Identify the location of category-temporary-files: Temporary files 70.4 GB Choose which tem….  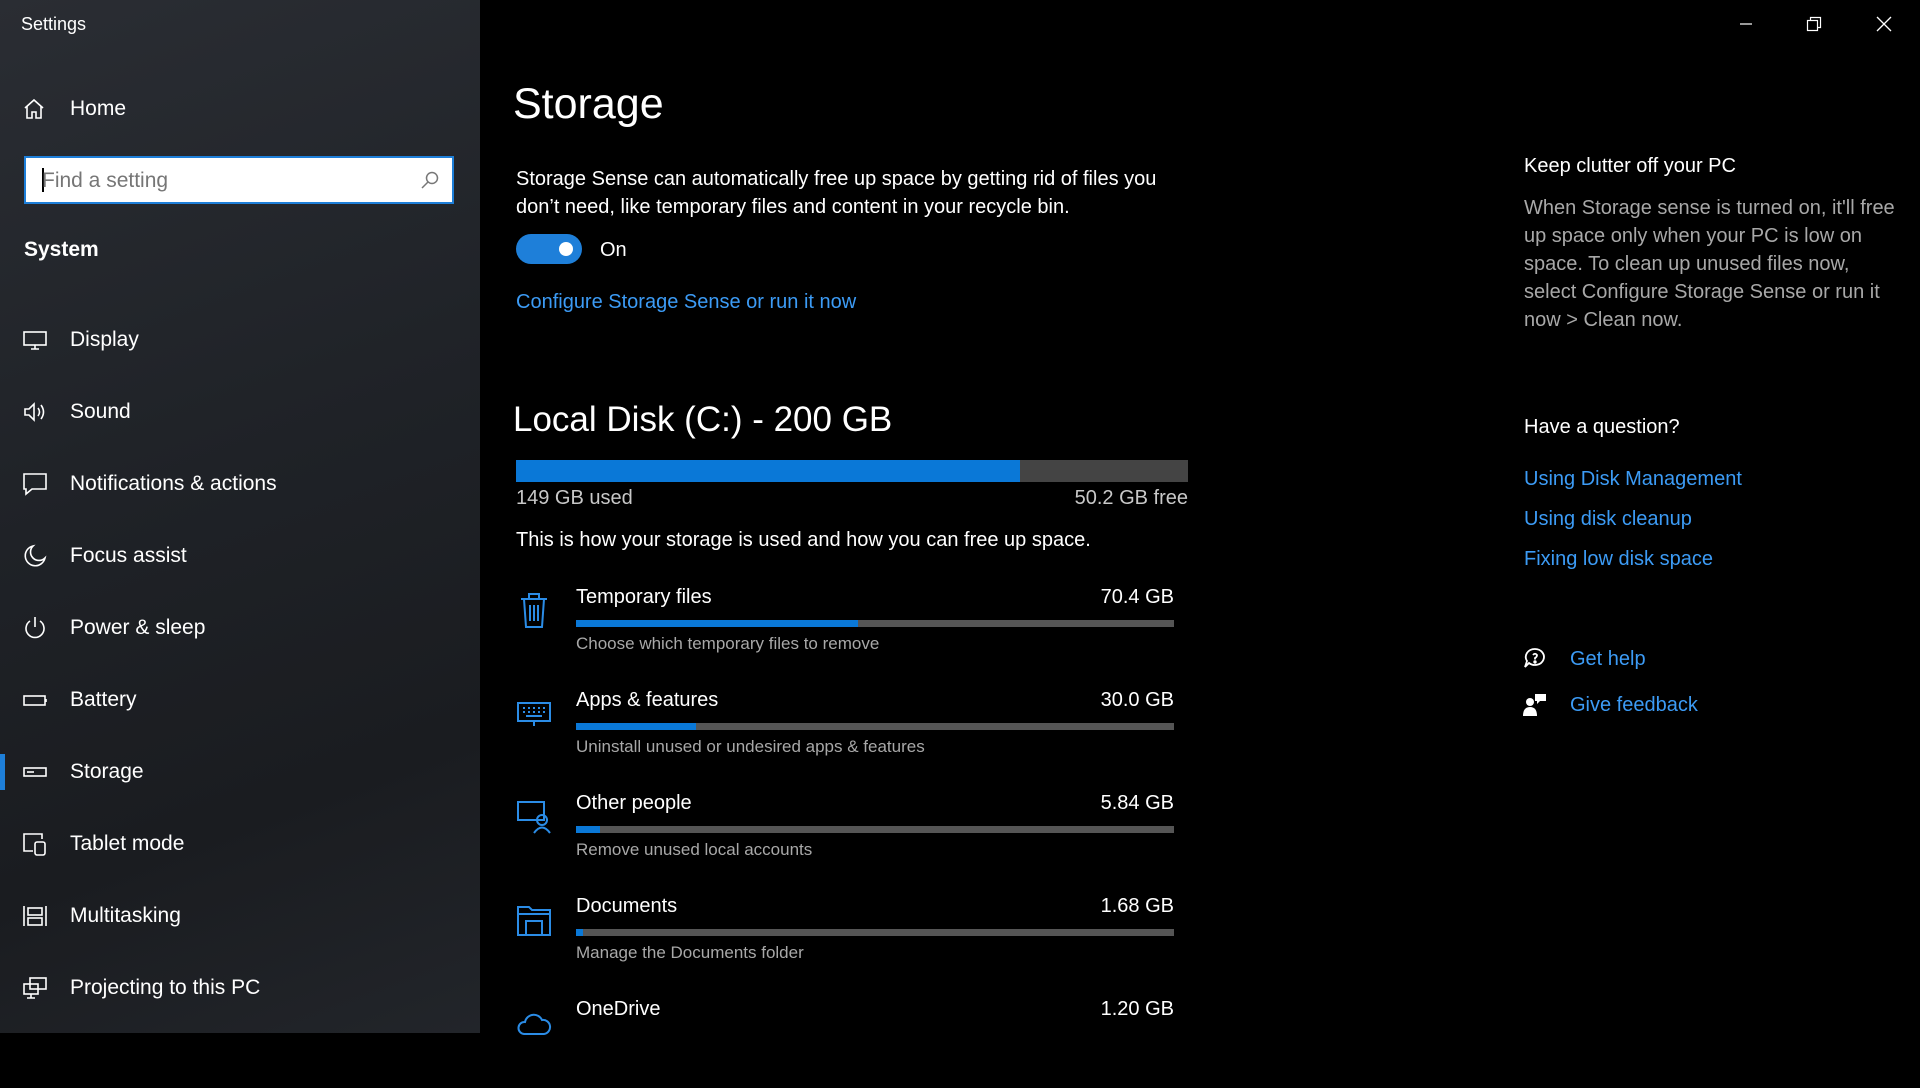
(850, 631).